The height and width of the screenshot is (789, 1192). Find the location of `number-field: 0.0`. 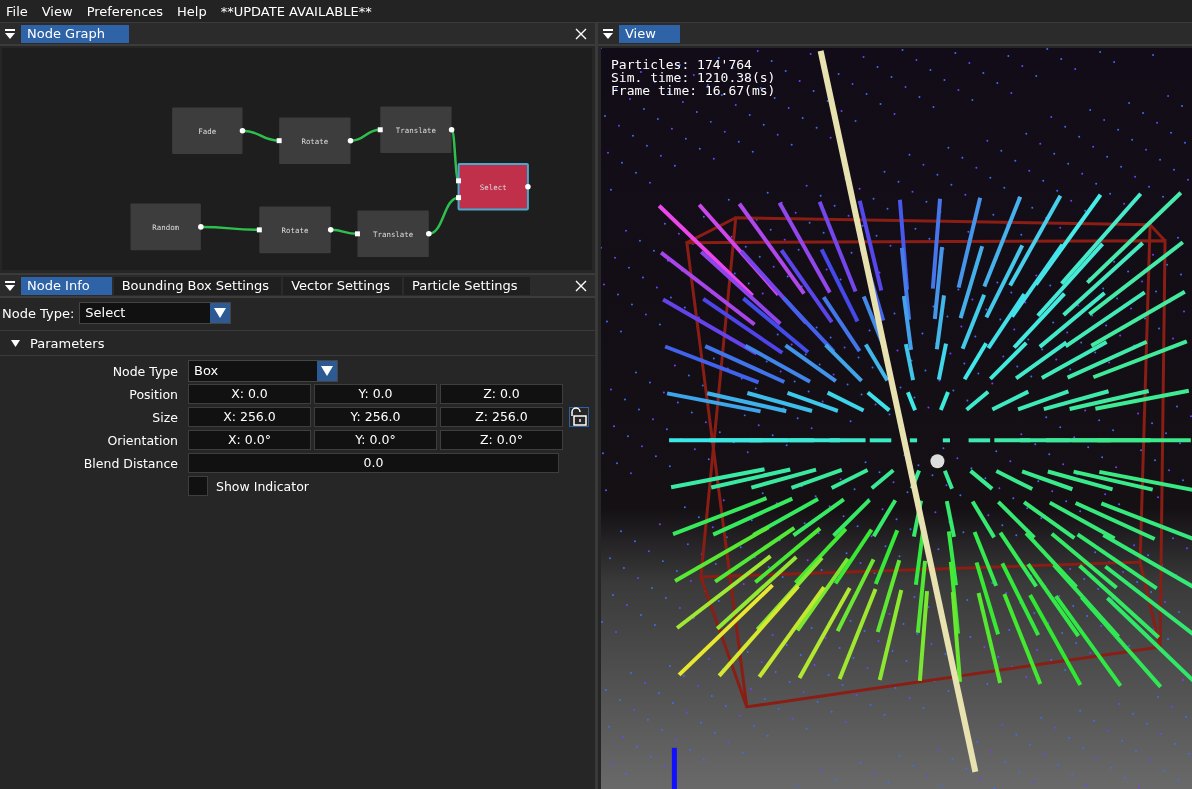

number-field: 0.0 is located at coordinates (373, 463).